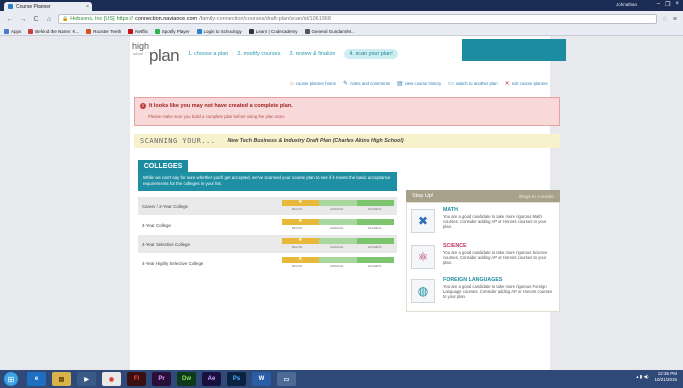  I want to click on colleges-heading: COLLEGES, so click(163, 166).